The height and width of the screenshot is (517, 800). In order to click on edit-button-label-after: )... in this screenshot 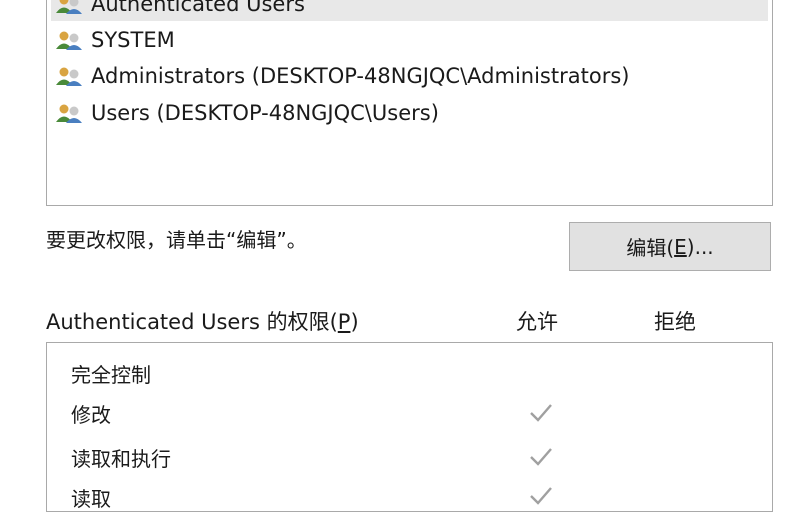, I will do `click(700, 246)`.